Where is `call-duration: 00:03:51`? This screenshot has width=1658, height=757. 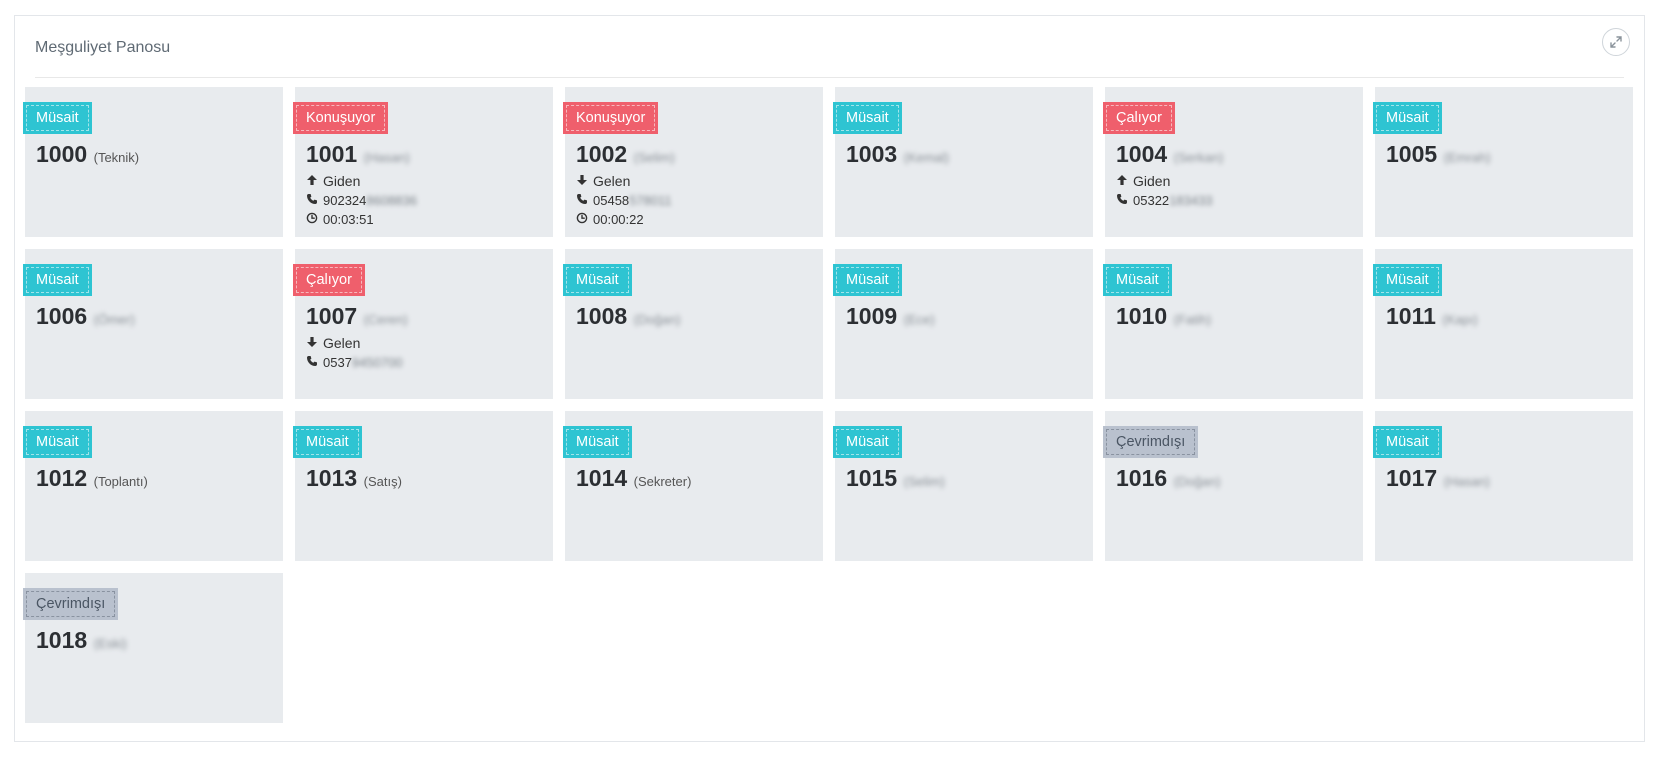
call-duration: 00:03:51 is located at coordinates (361, 219).